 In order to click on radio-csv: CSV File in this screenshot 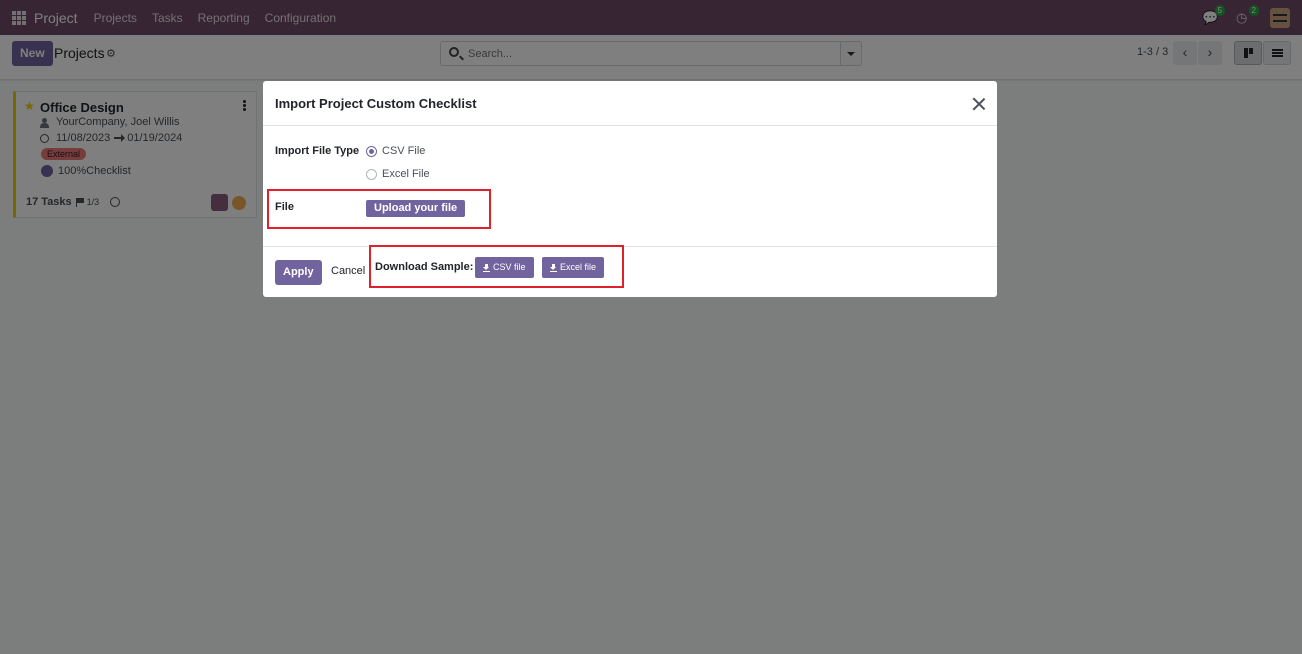, I will do `click(395, 151)`.